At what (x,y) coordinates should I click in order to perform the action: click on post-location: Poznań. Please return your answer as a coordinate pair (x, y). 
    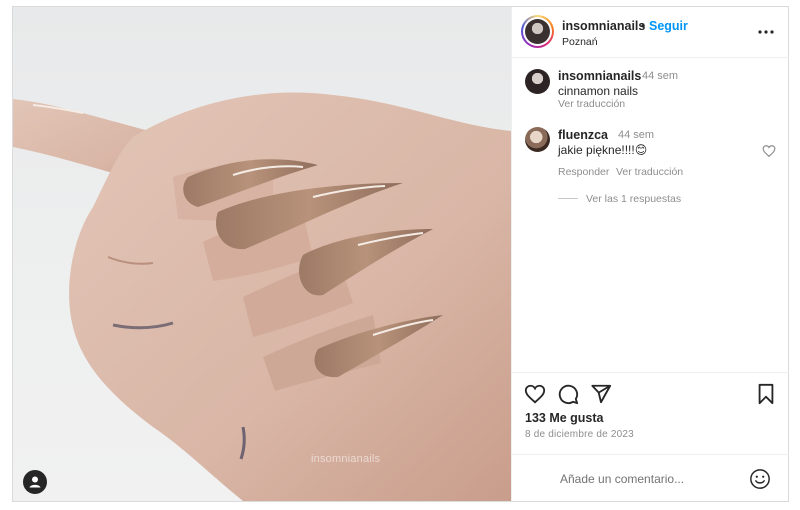
    Looking at the image, I should click on (580, 42).